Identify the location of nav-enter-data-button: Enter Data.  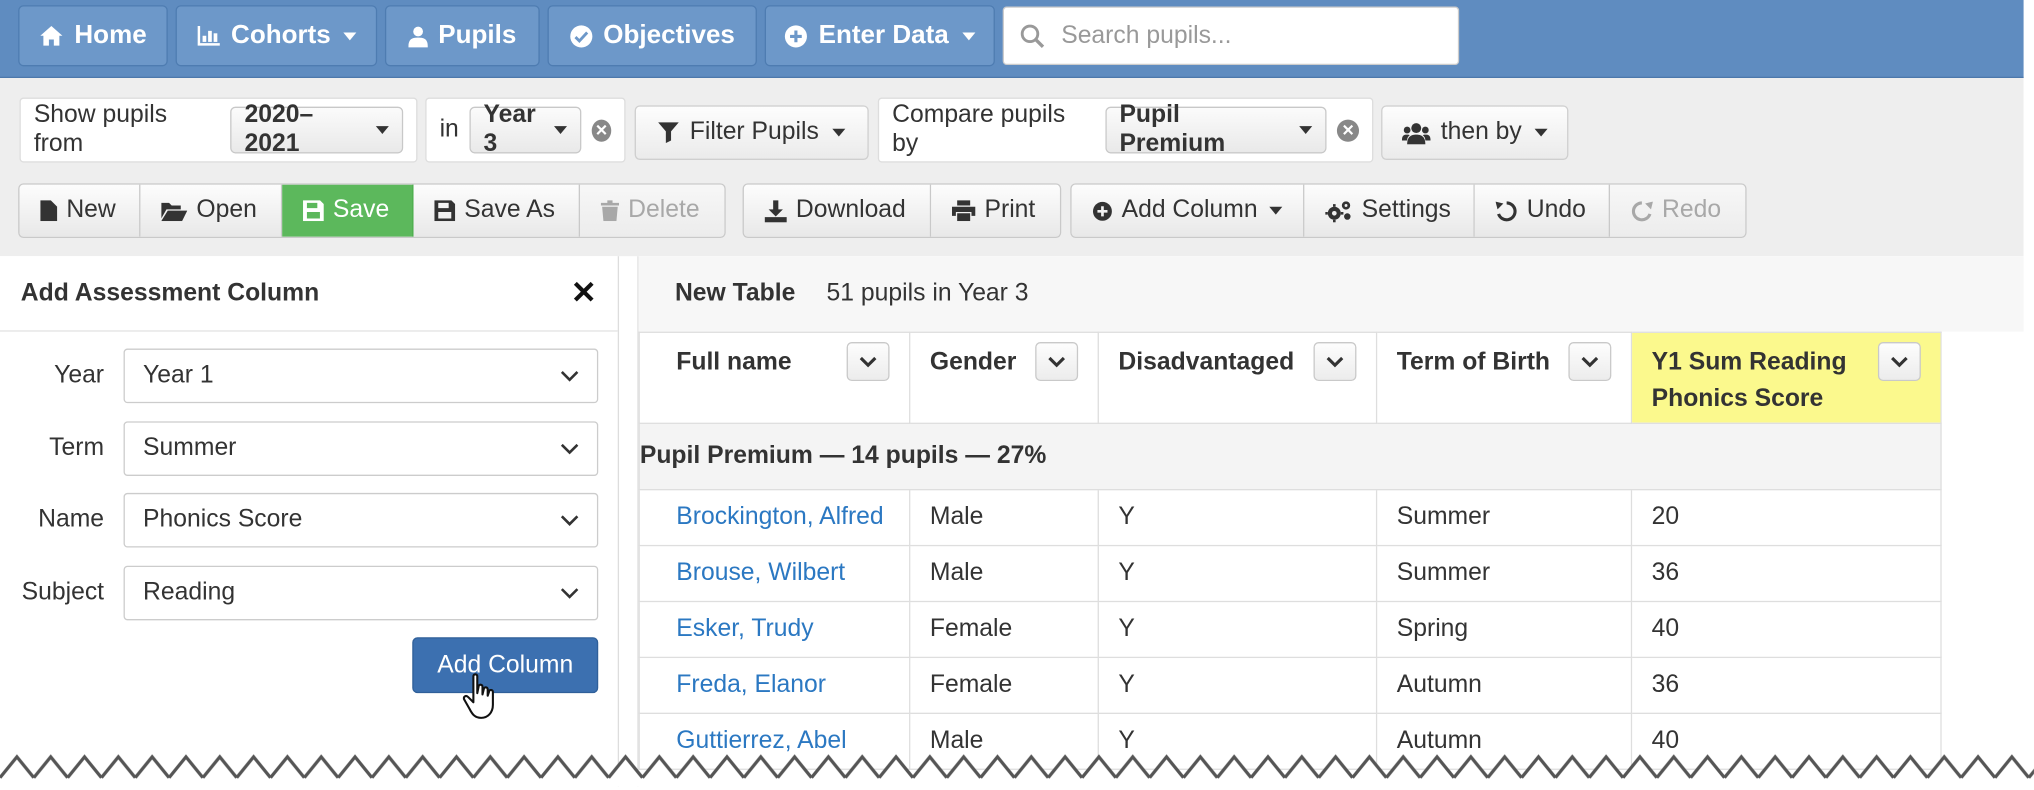
(879, 36).